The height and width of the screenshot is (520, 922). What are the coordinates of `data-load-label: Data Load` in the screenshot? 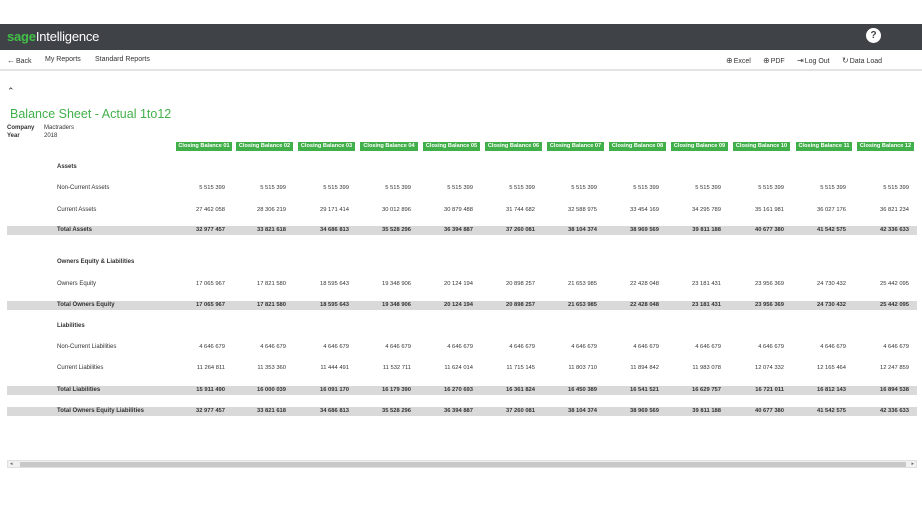 It's located at (866, 61).